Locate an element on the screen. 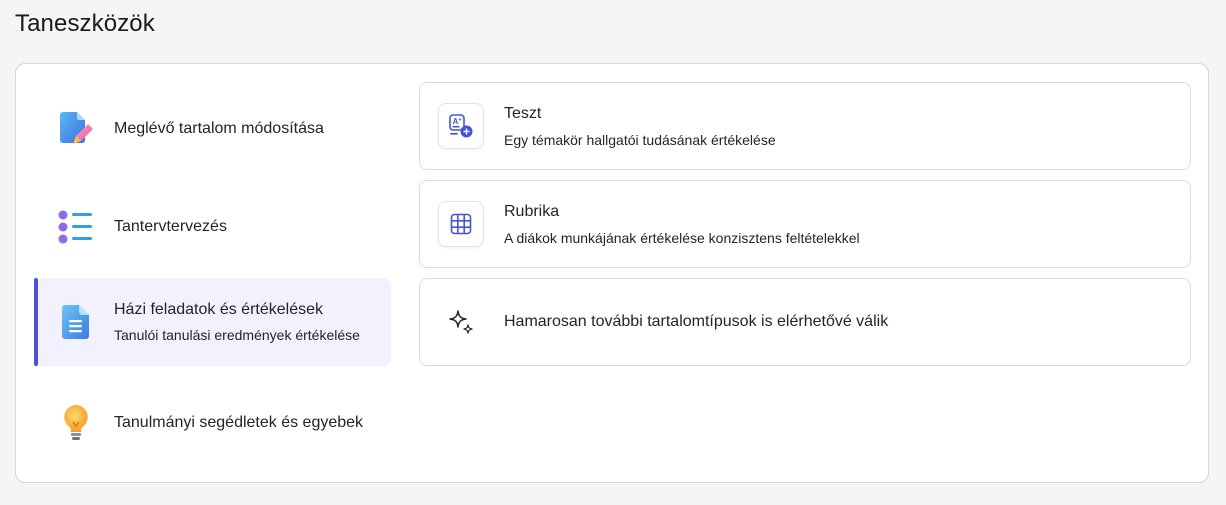 The image size is (1226, 505). bulleted-list-icon is located at coordinates (76, 227).